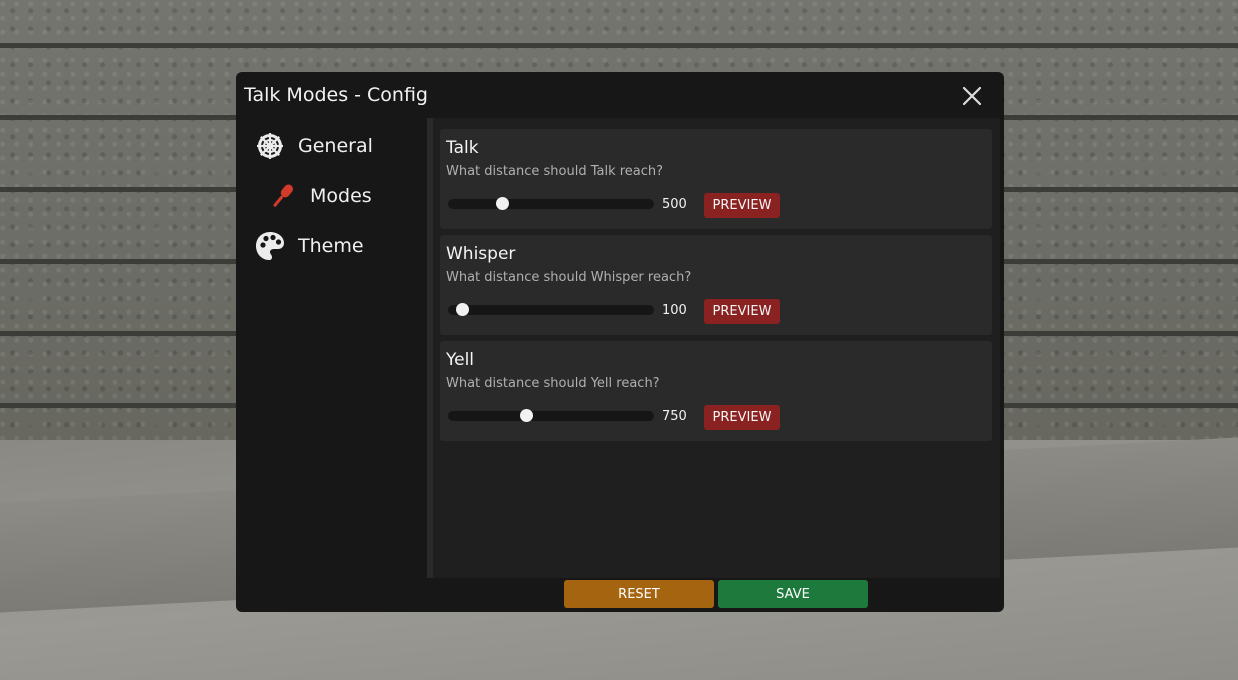 This screenshot has height=680, width=1238. I want to click on sidebar-item-theme: Theme, so click(309, 246).